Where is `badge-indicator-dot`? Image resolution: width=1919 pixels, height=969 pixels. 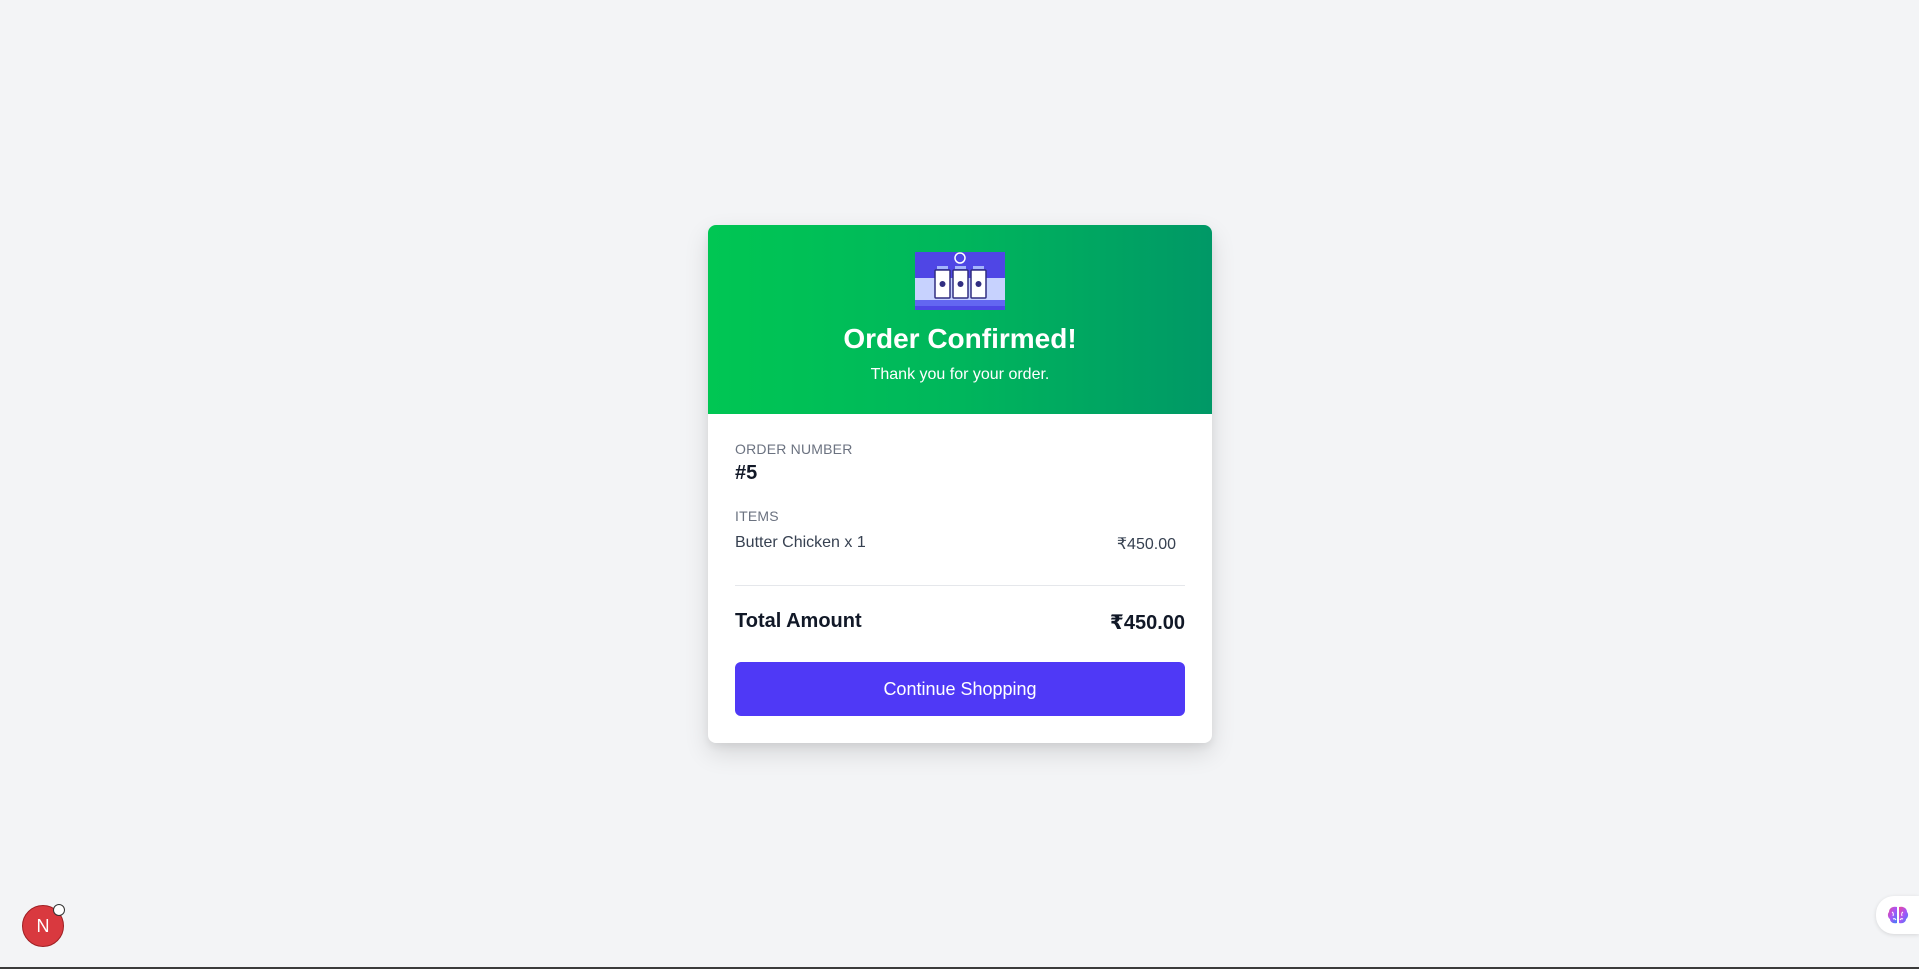
badge-indicator-dot is located at coordinates (59, 910).